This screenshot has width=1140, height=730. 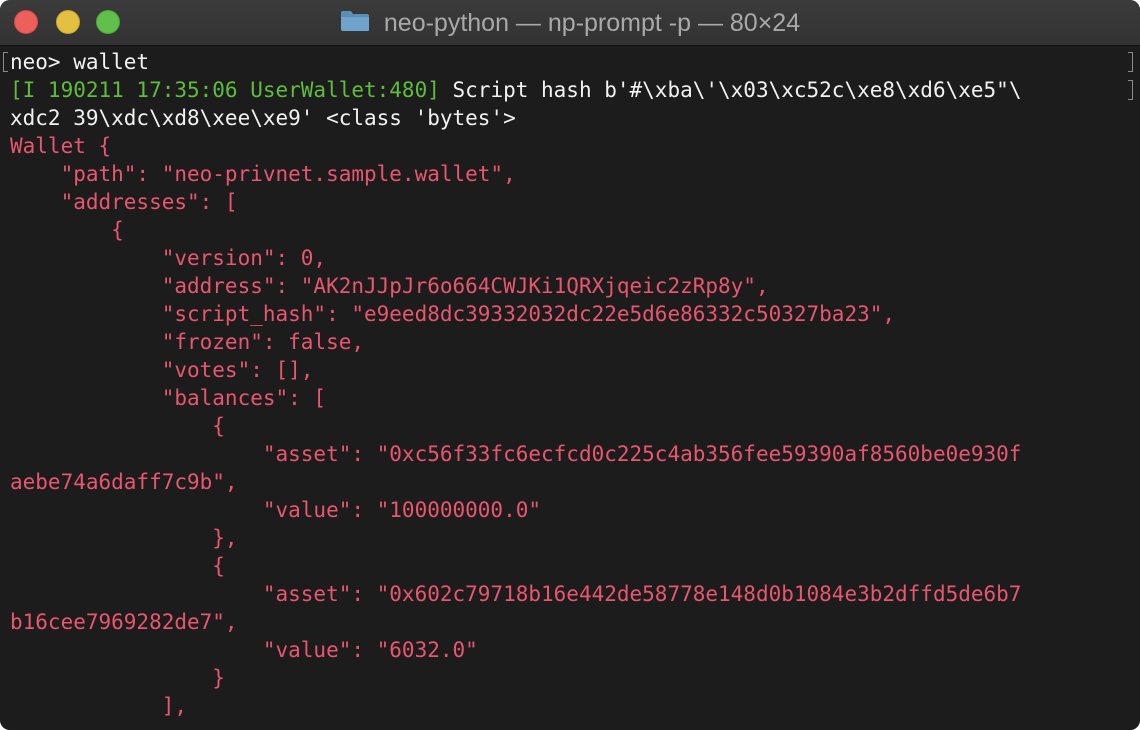 I want to click on window-title-group: neo-python — np-prompt -p — 80×24, so click(x=570, y=23).